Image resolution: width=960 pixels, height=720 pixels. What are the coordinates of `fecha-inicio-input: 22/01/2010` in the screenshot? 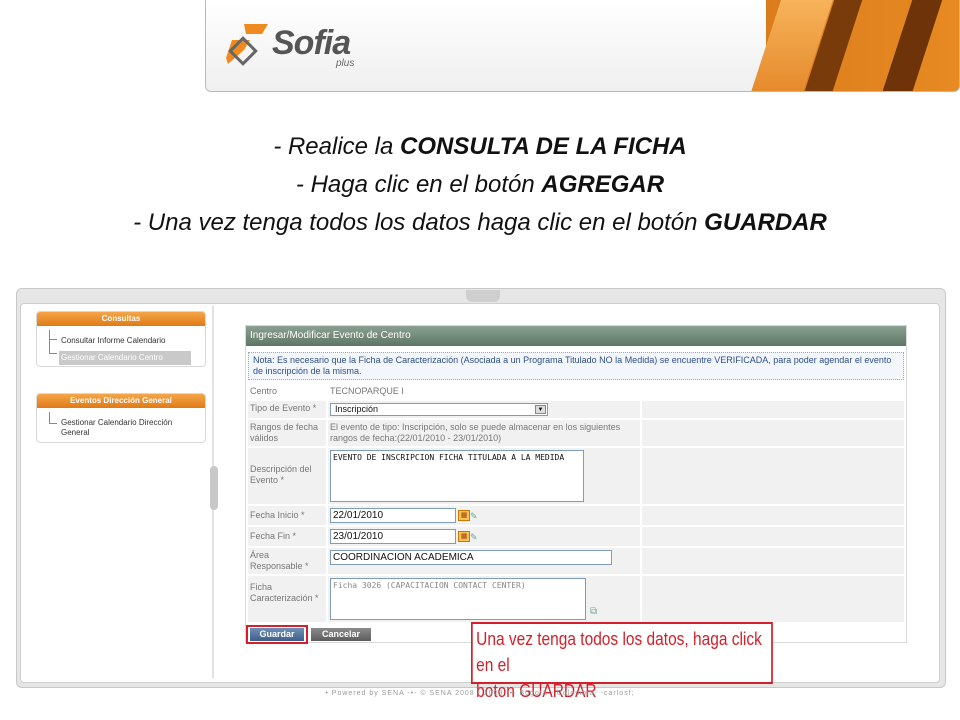 It's located at (393, 515).